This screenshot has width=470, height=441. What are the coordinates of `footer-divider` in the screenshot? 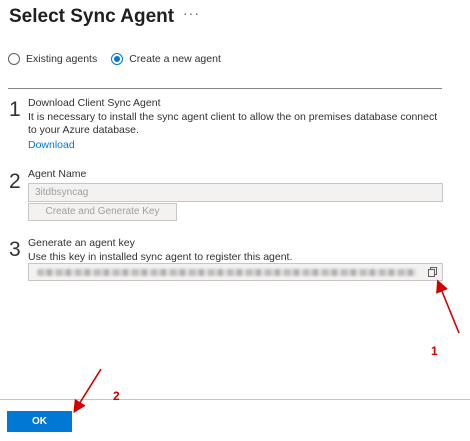 It's located at (235, 399).